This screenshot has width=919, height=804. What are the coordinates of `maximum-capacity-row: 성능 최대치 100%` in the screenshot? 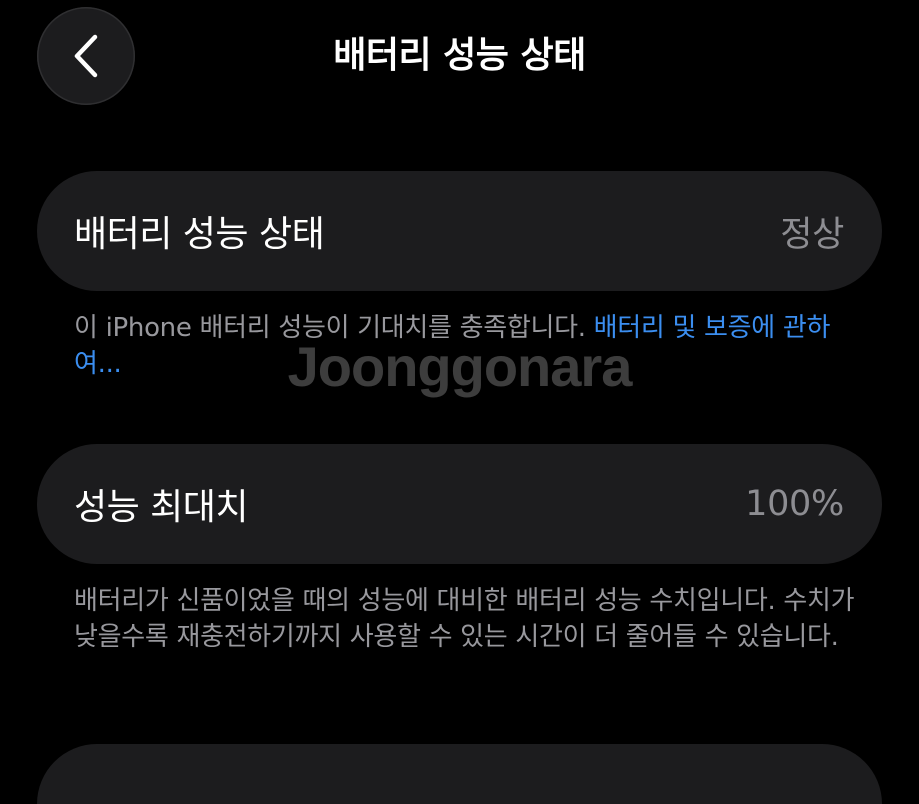 It's located at (459, 504).